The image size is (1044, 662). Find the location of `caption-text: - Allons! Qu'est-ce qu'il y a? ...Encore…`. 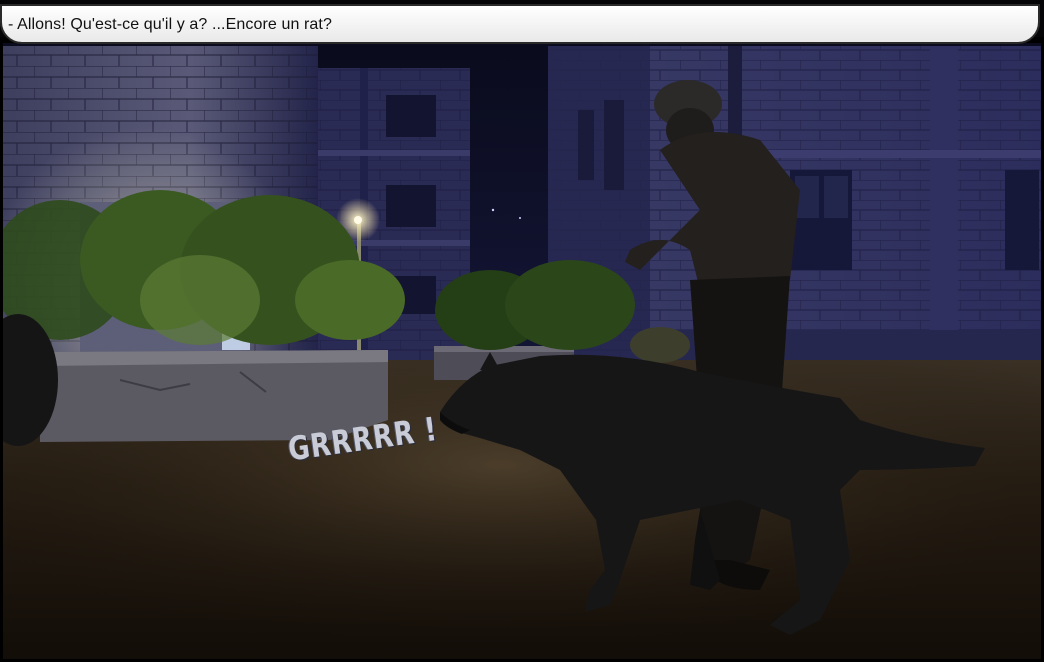

caption-text: - Allons! Qu'est-ce qu'il y a? ...Encore… is located at coordinates (170, 24).